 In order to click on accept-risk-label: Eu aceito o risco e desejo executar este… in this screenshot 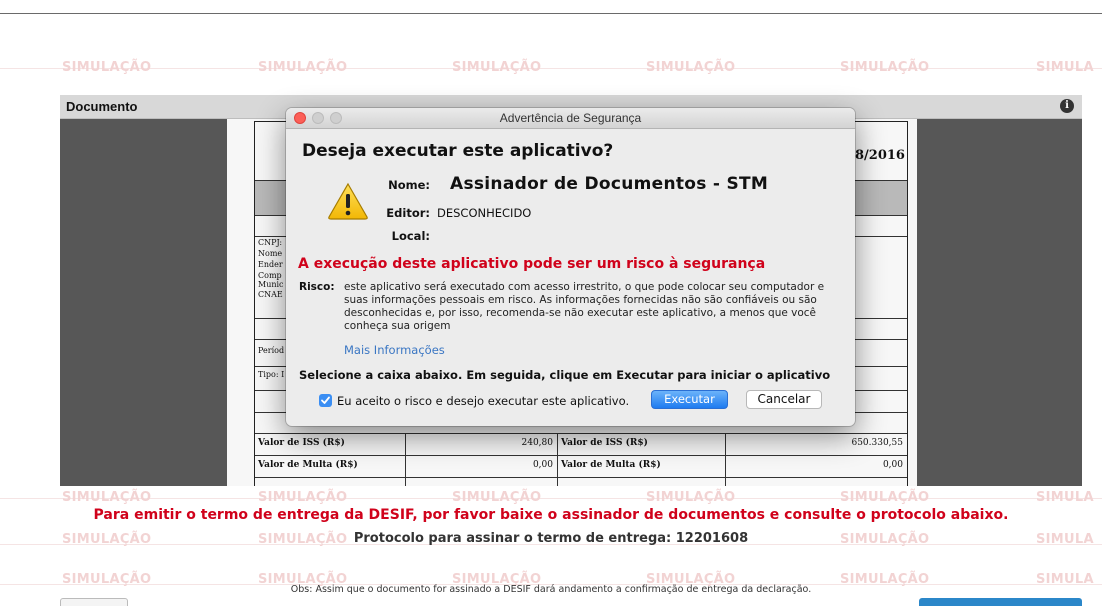, I will do `click(483, 401)`.